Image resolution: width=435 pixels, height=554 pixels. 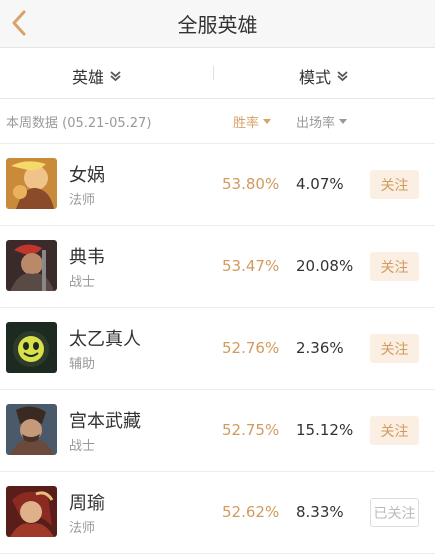 What do you see at coordinates (325, 430) in the screenshot?
I see `pick-rate-value: 15.12%` at bounding box center [325, 430].